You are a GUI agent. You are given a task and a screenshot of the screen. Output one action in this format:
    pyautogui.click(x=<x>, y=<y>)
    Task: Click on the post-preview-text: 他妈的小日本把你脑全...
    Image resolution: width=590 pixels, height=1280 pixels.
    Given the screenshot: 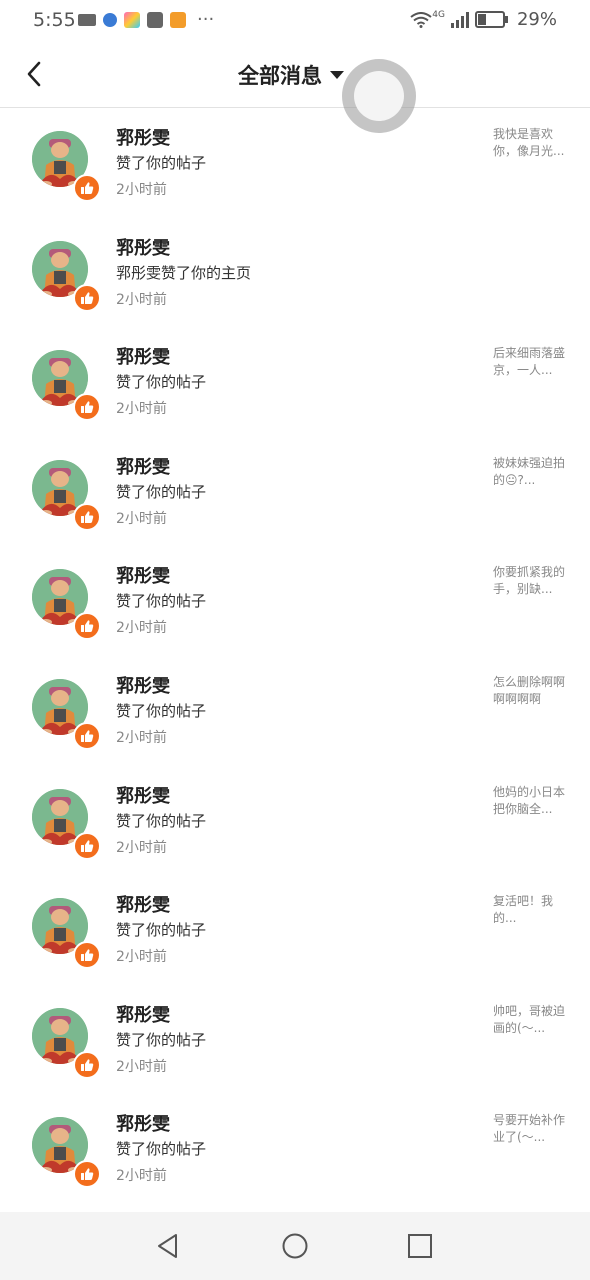 What is the action you would take?
    pyautogui.click(x=531, y=801)
    